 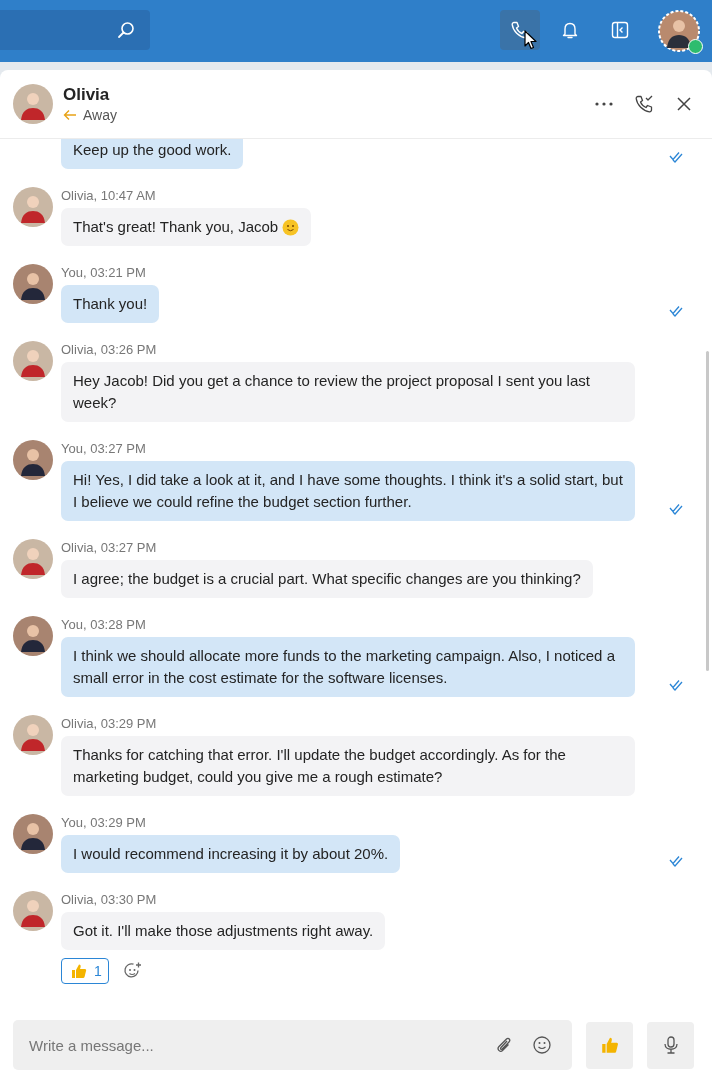 What do you see at coordinates (348, 491) in the screenshot?
I see `message-text: Hi! Yes, I did take a look at it, and I have some thoughts. I think it's a solid start, but I believe we could refine the budget section further.` at bounding box center [348, 491].